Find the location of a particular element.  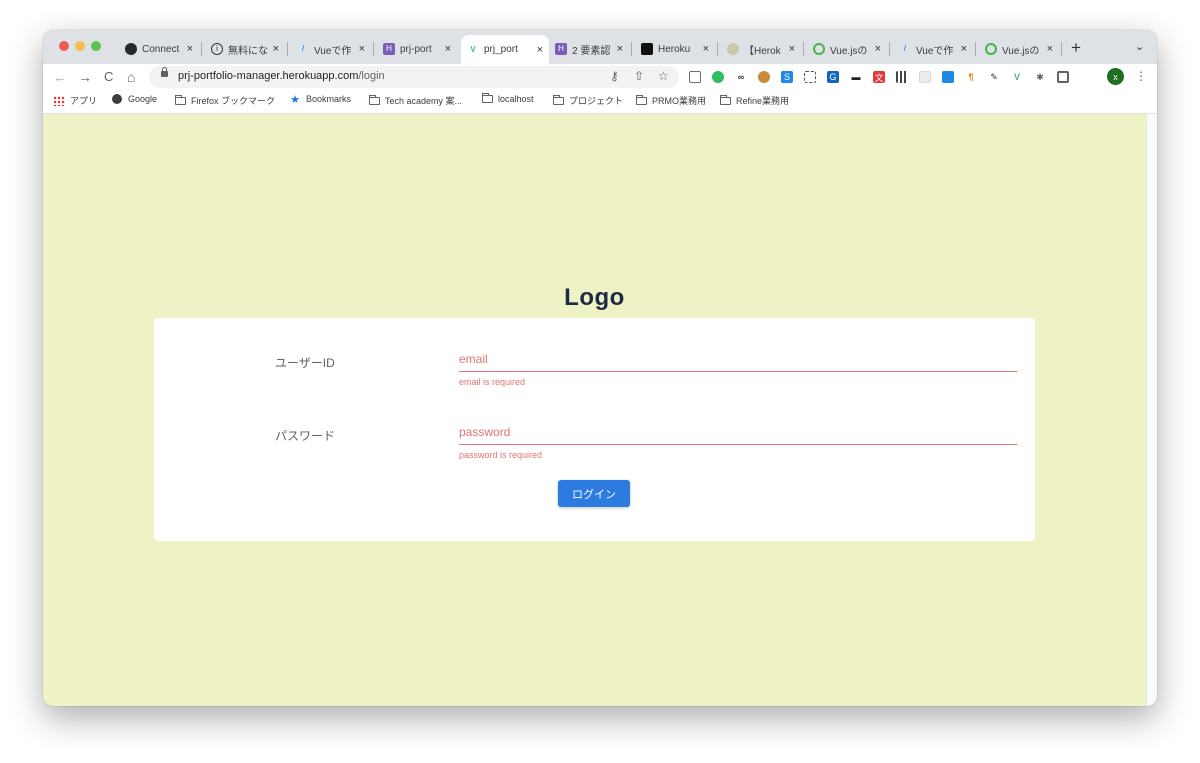

screen-icon is located at coordinates (695, 77).